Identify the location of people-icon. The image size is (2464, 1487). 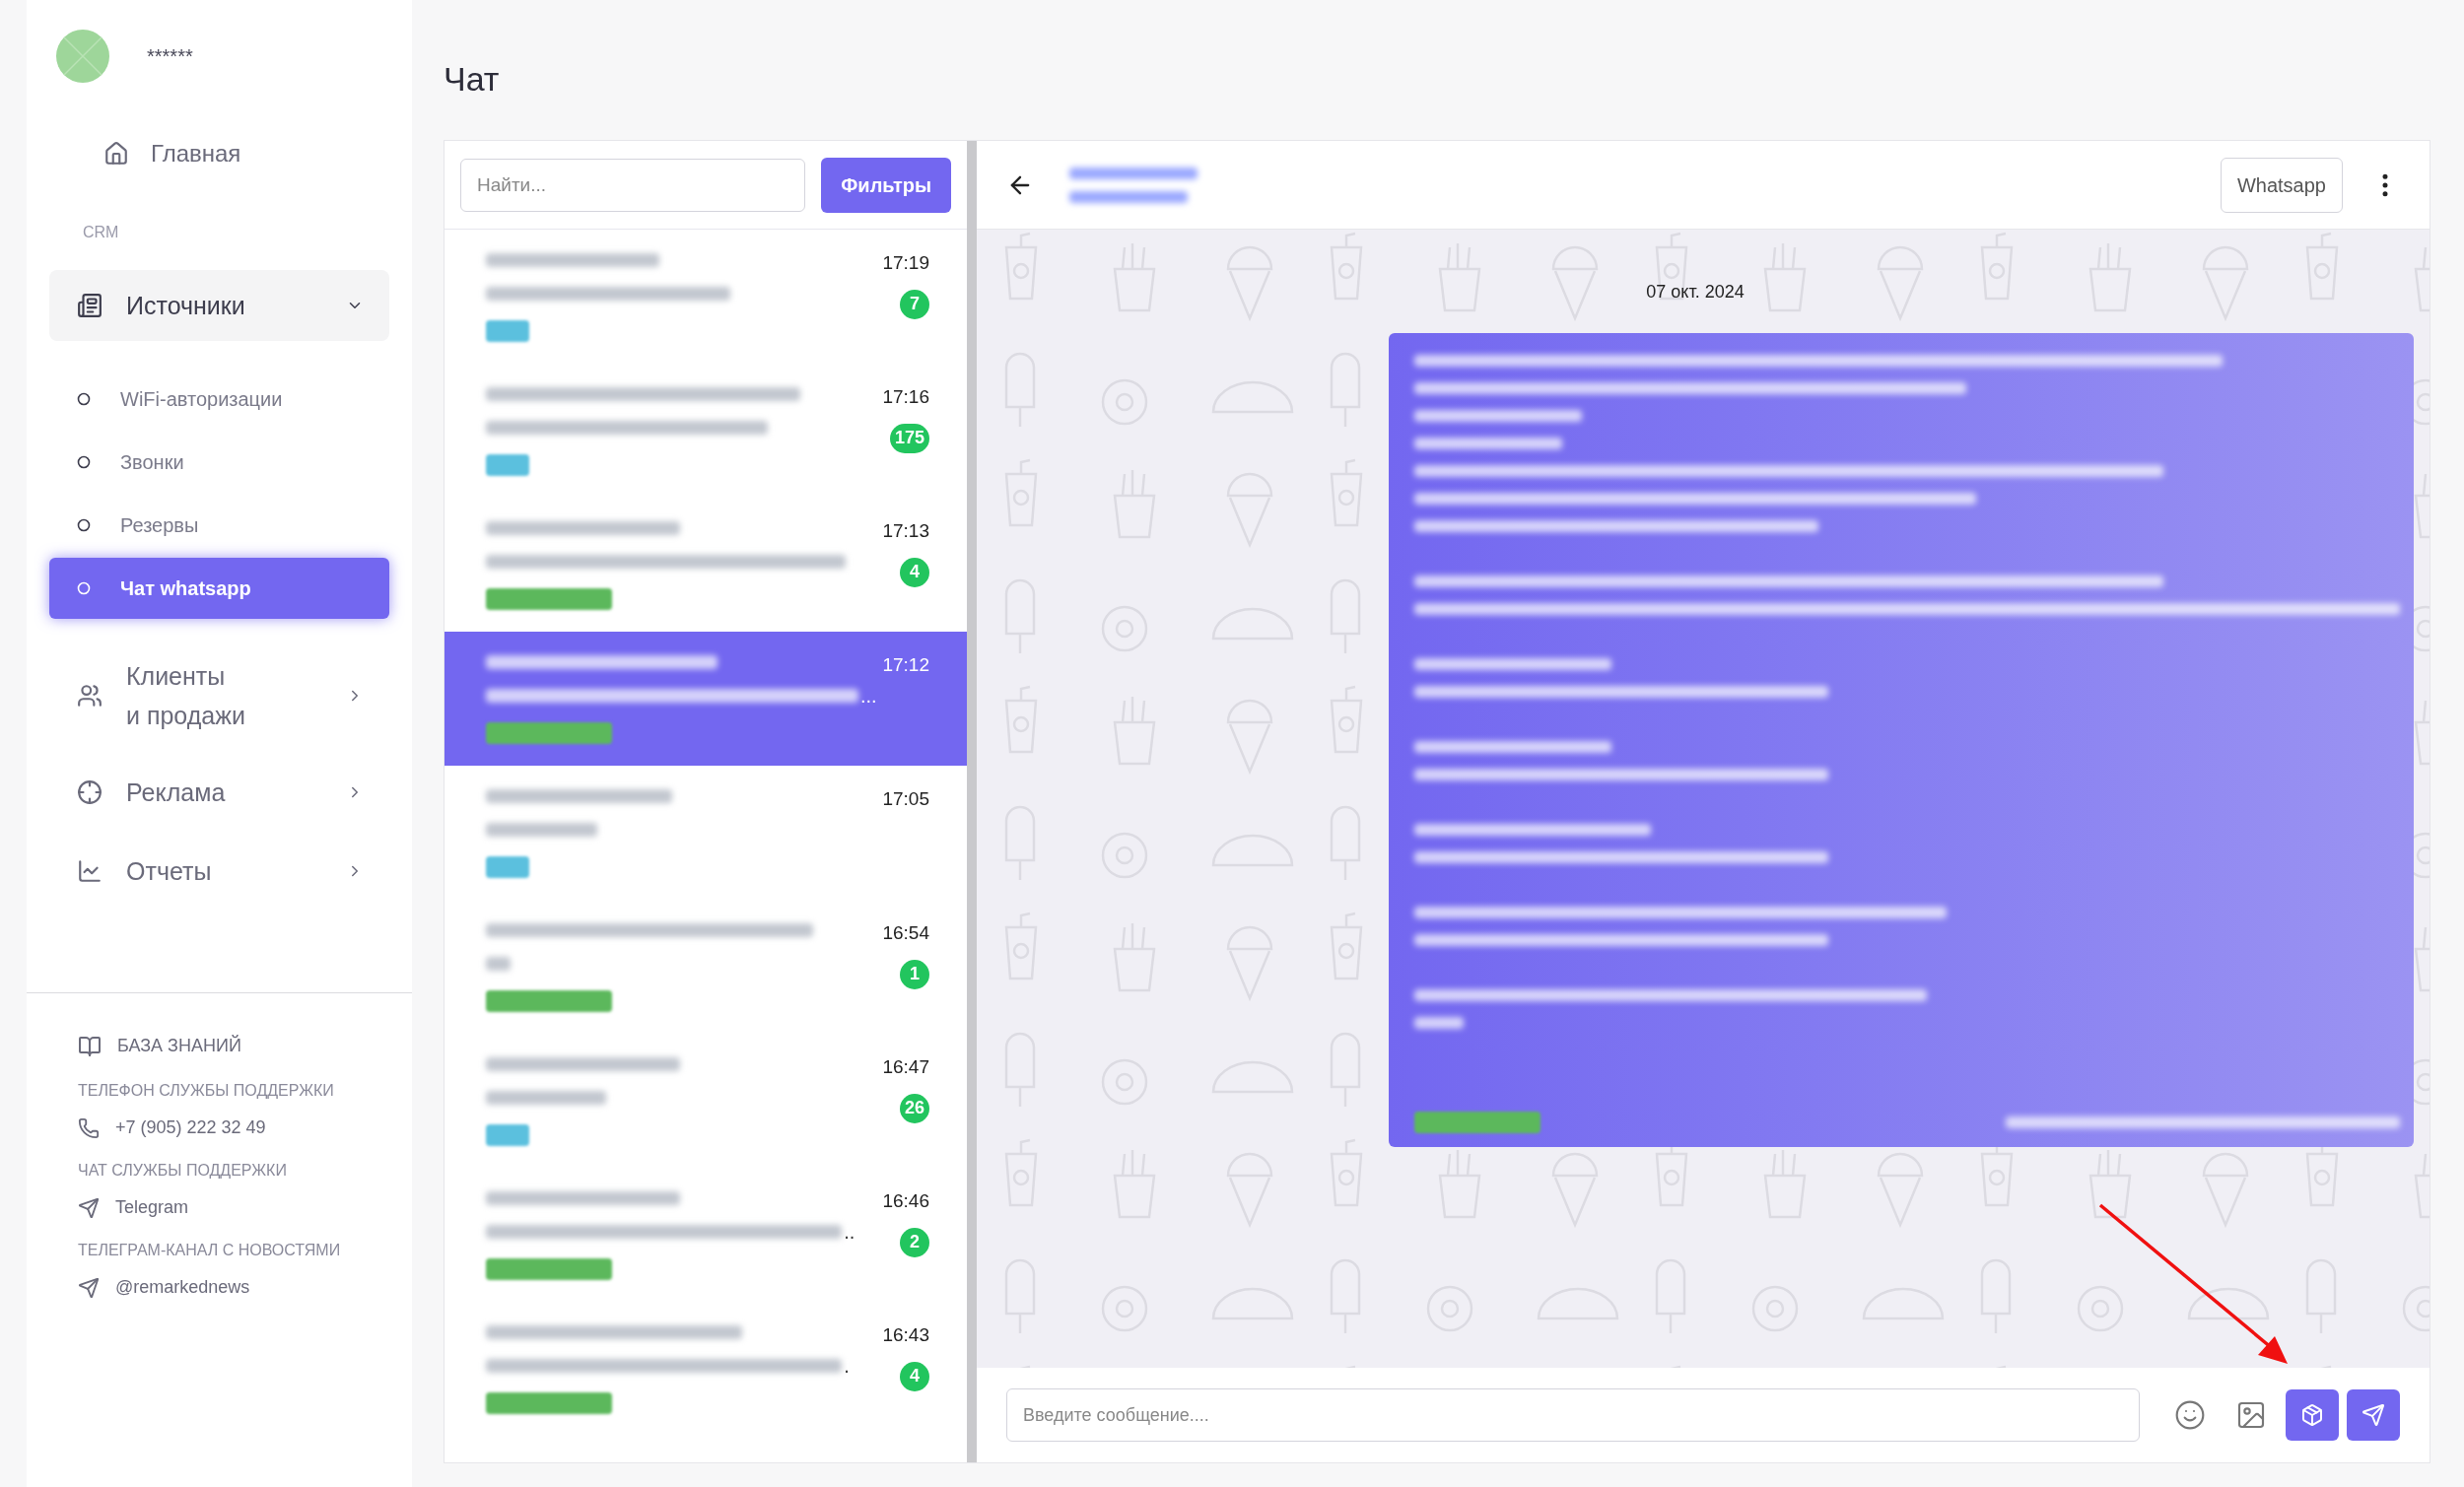
(90, 696).